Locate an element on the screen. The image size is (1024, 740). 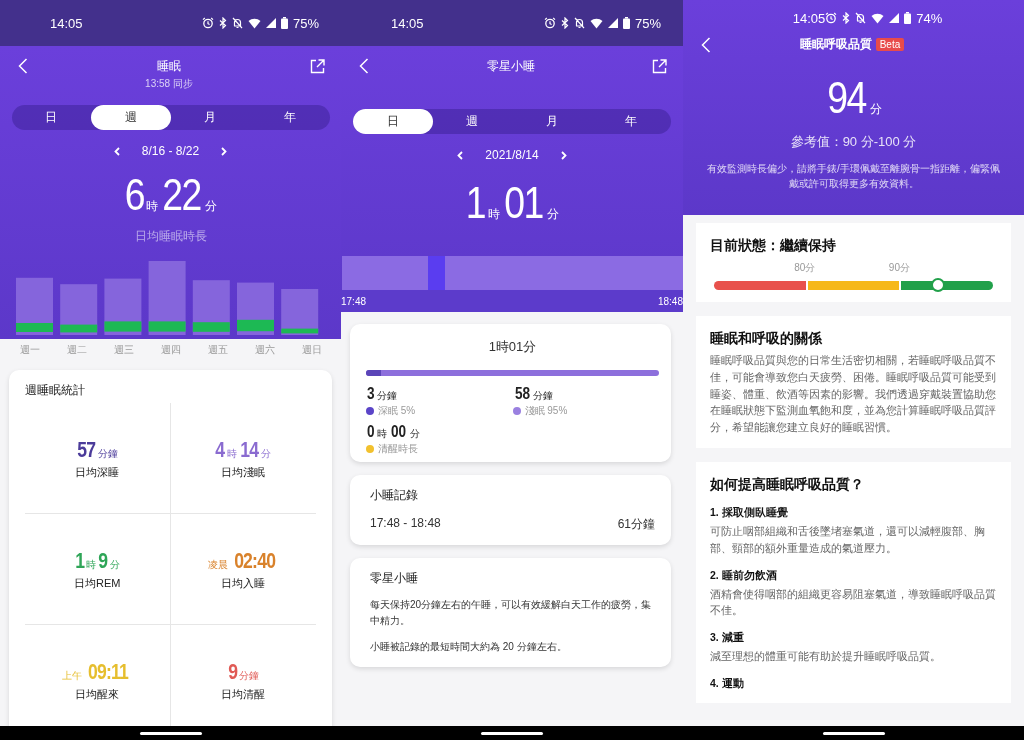
stage-label: 淺眠 95% is located at coordinates (546, 411).